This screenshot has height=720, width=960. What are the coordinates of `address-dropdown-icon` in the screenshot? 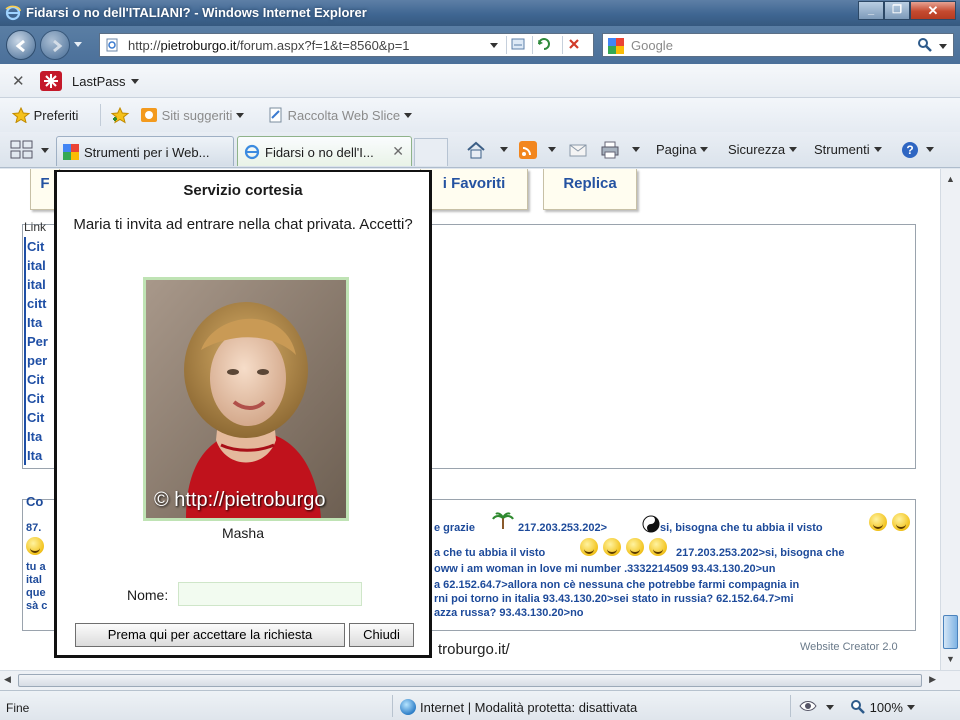 It's located at (494, 45).